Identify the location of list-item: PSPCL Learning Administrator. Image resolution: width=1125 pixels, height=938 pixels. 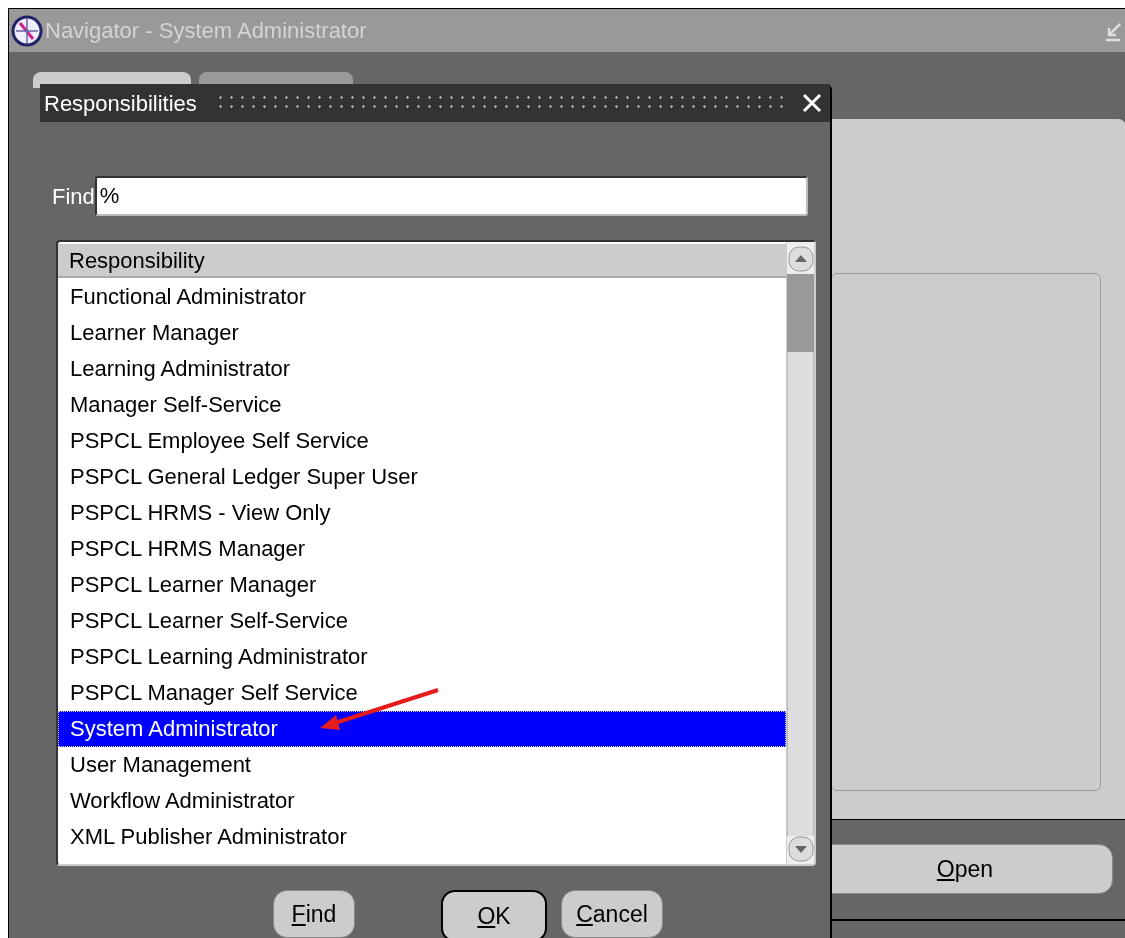
(422, 657).